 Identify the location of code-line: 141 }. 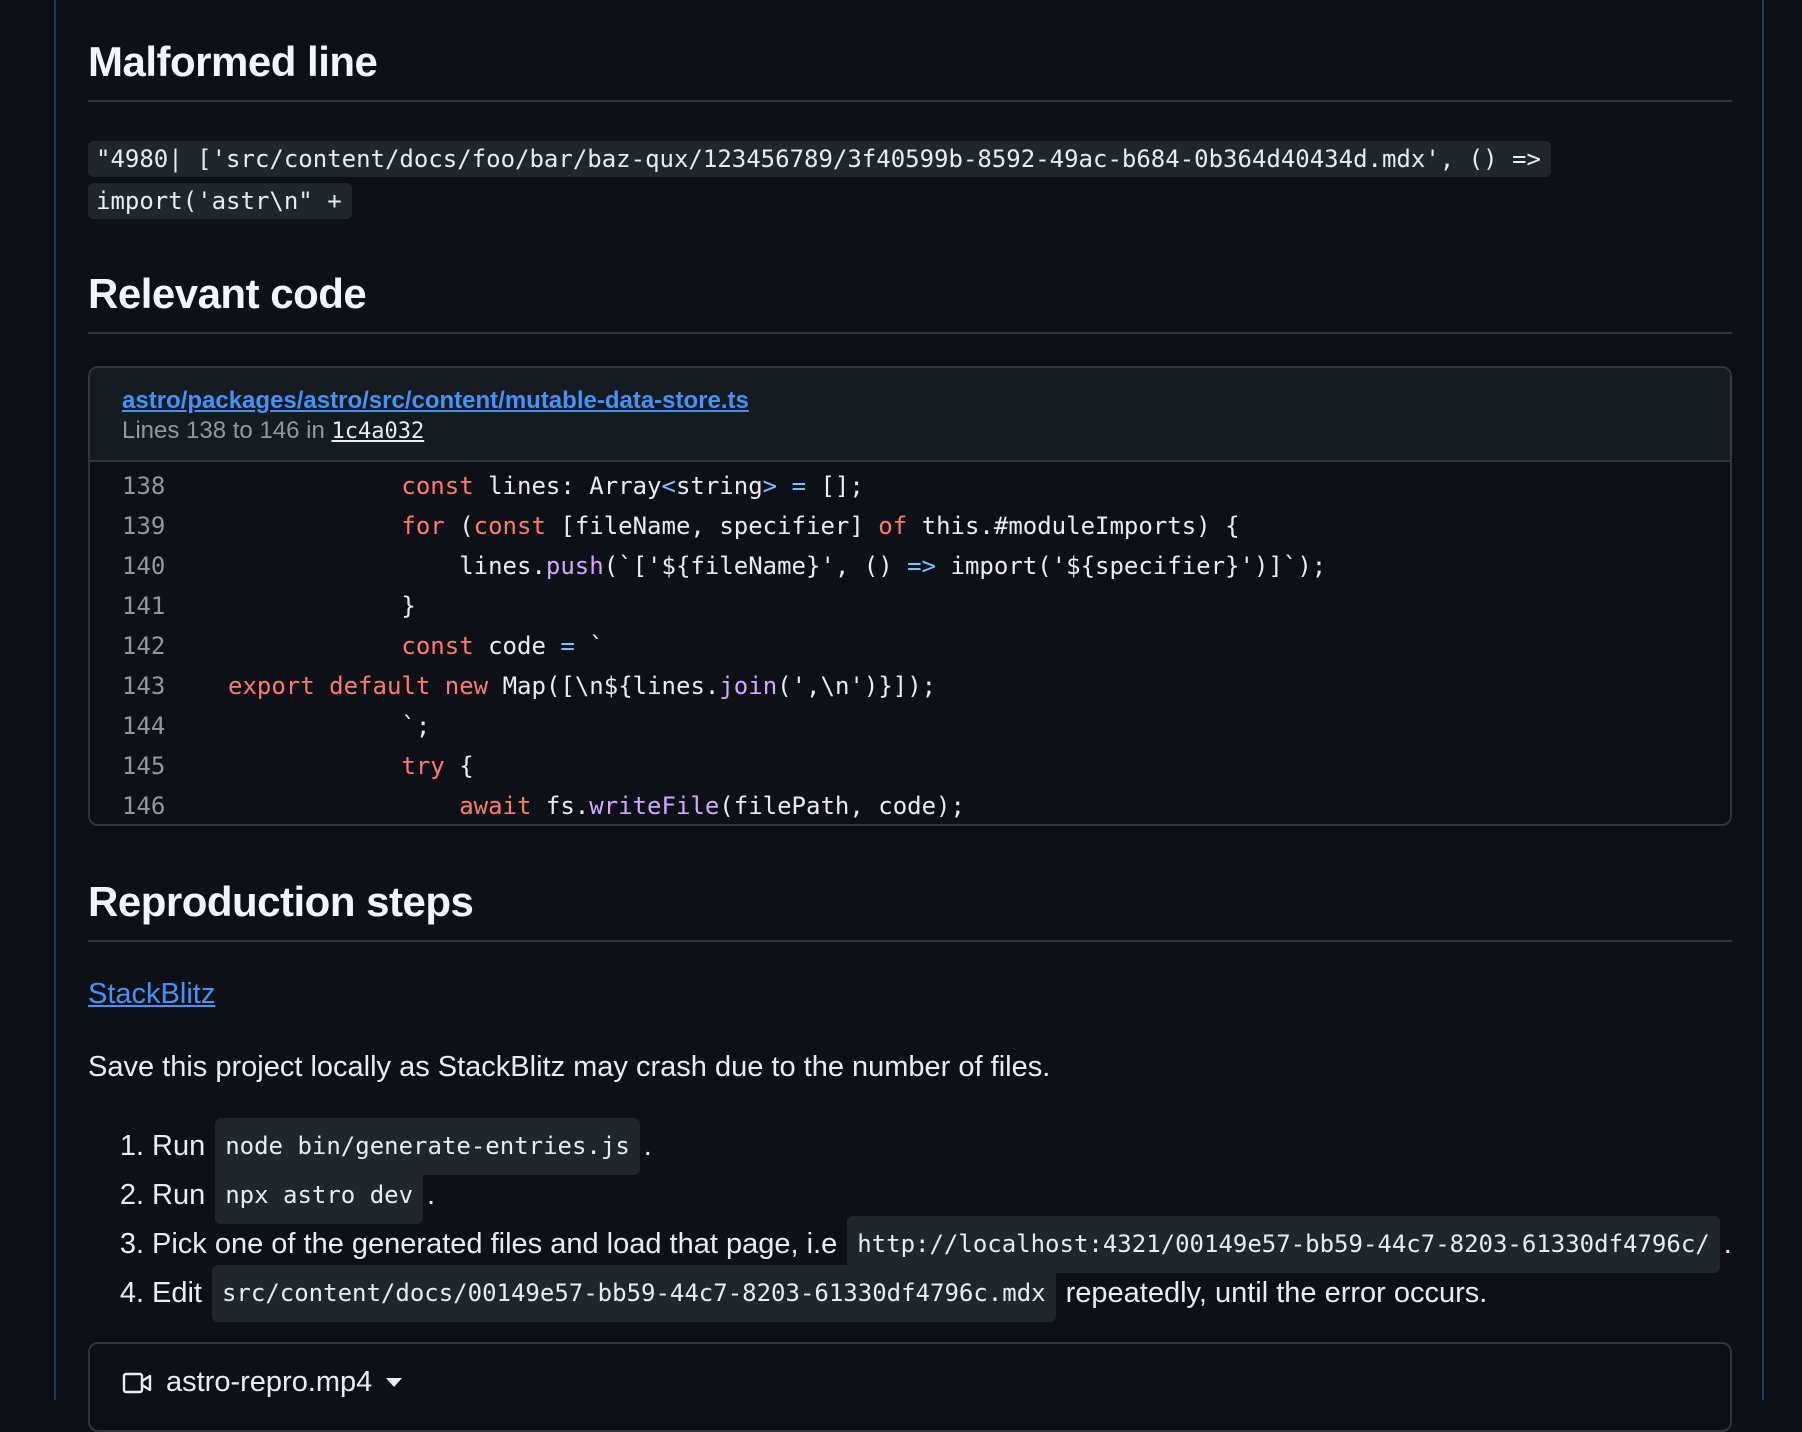
(910, 606).